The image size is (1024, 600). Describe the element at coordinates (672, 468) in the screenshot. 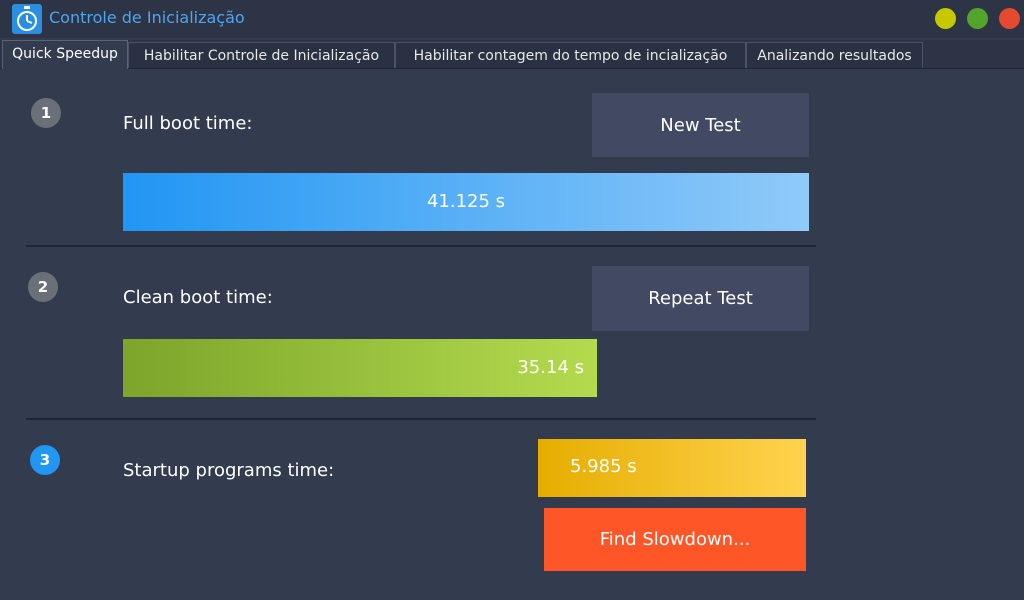

I see `startup-programs-bar: 5.985 s` at that location.